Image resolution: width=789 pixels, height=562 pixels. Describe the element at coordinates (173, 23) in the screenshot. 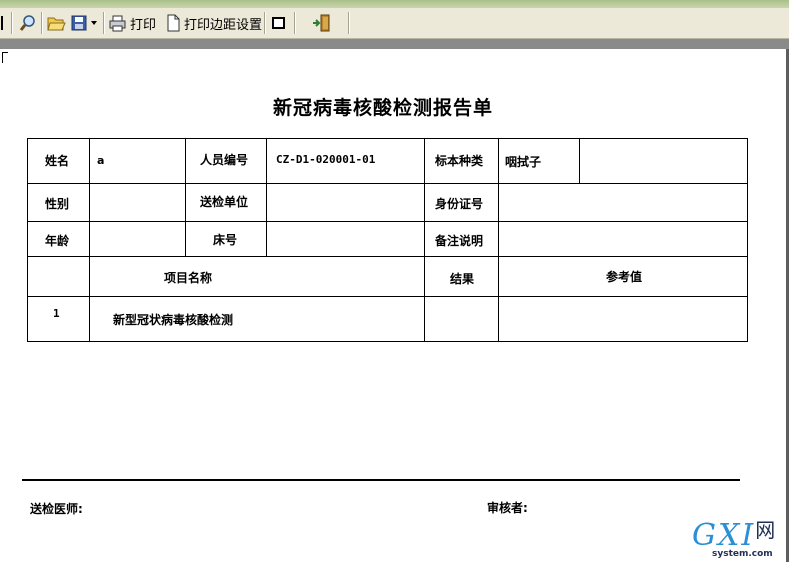

I see `page-icon` at that location.